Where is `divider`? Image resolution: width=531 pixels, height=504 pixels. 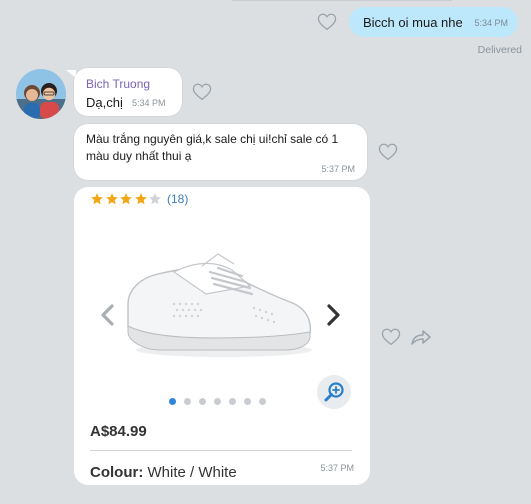 divider is located at coordinates (221, 450).